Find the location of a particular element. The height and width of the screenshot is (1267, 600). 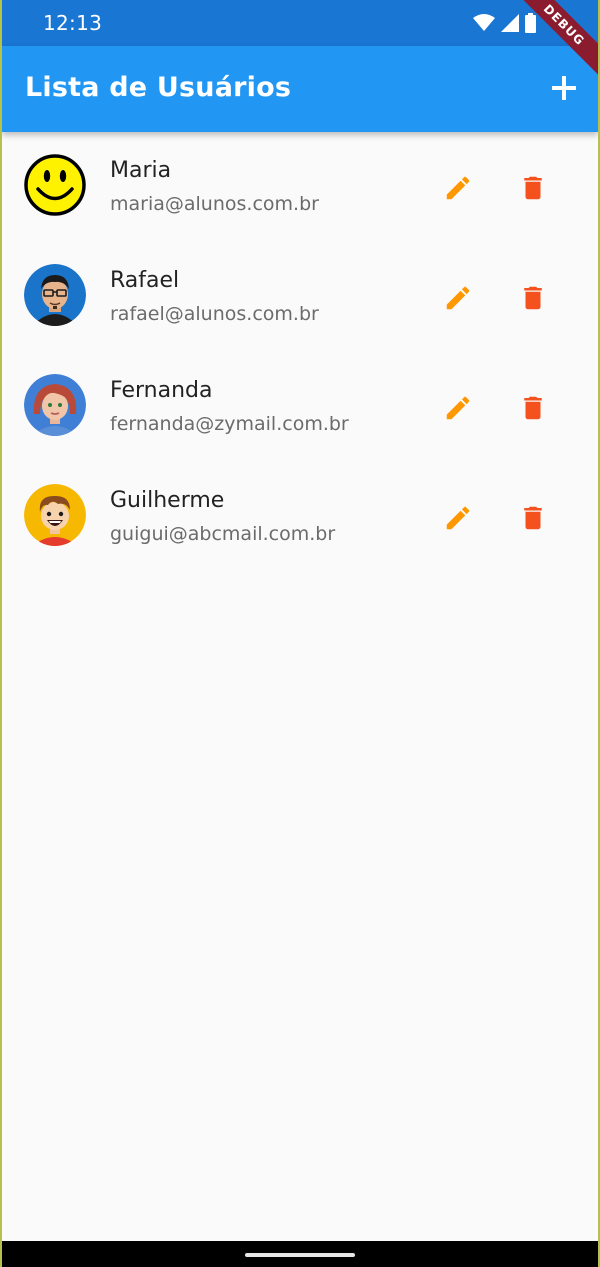

user-email: fernanda@zymail.com.br is located at coordinates (229, 424).